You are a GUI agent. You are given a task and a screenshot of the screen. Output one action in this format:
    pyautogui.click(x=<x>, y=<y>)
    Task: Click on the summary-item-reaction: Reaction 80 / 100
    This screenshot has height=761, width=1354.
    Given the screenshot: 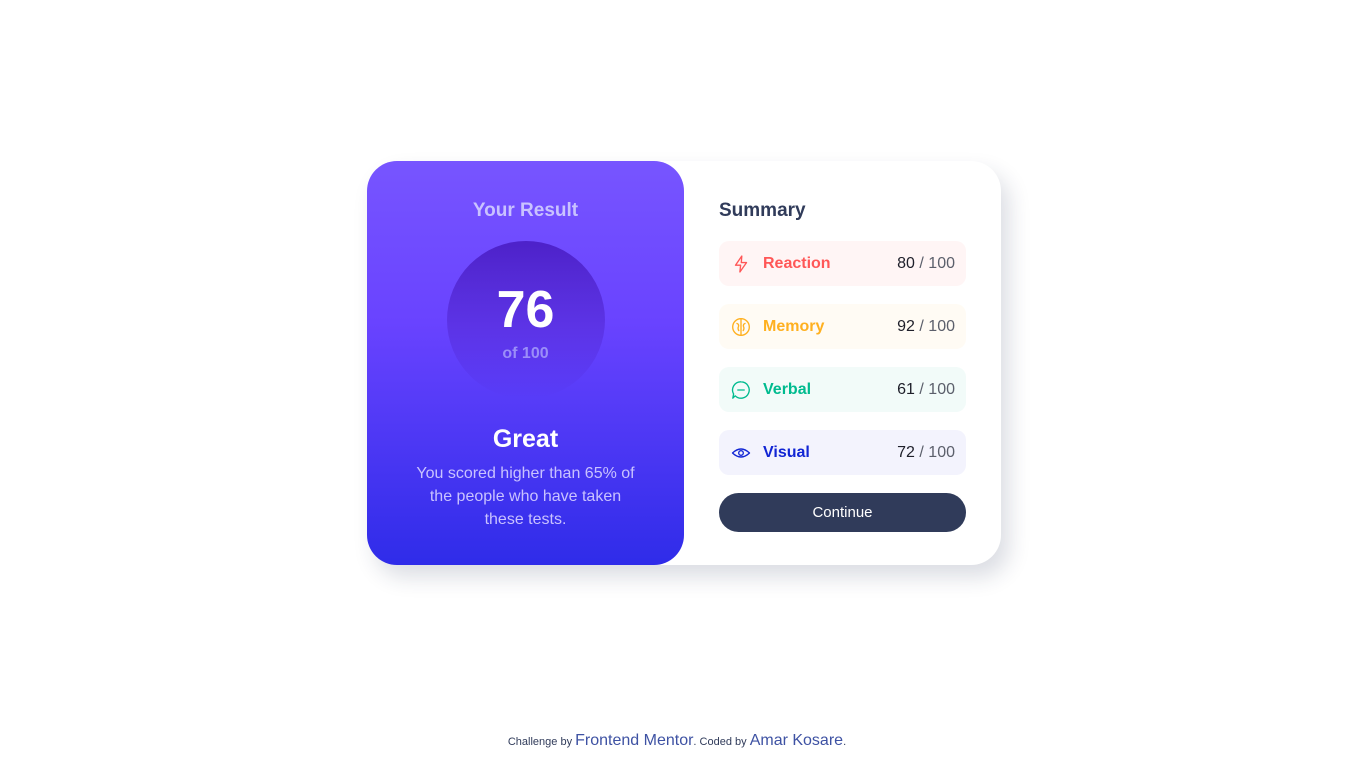 What is the action you would take?
    pyautogui.click(x=842, y=263)
    